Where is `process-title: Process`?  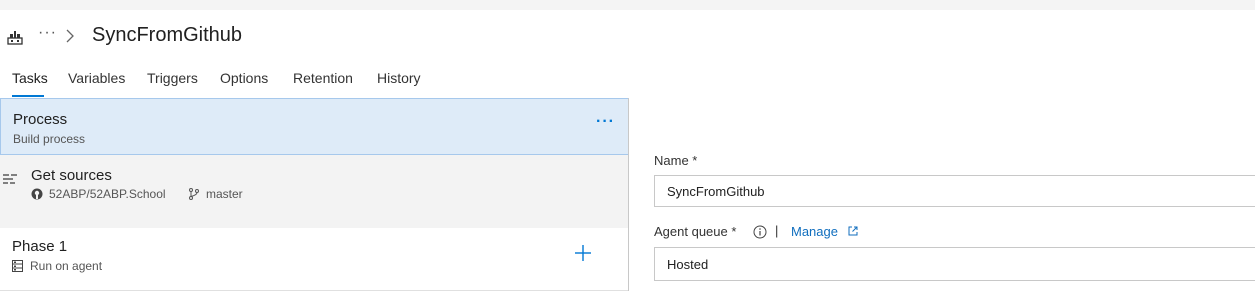 process-title: Process is located at coordinates (40, 119).